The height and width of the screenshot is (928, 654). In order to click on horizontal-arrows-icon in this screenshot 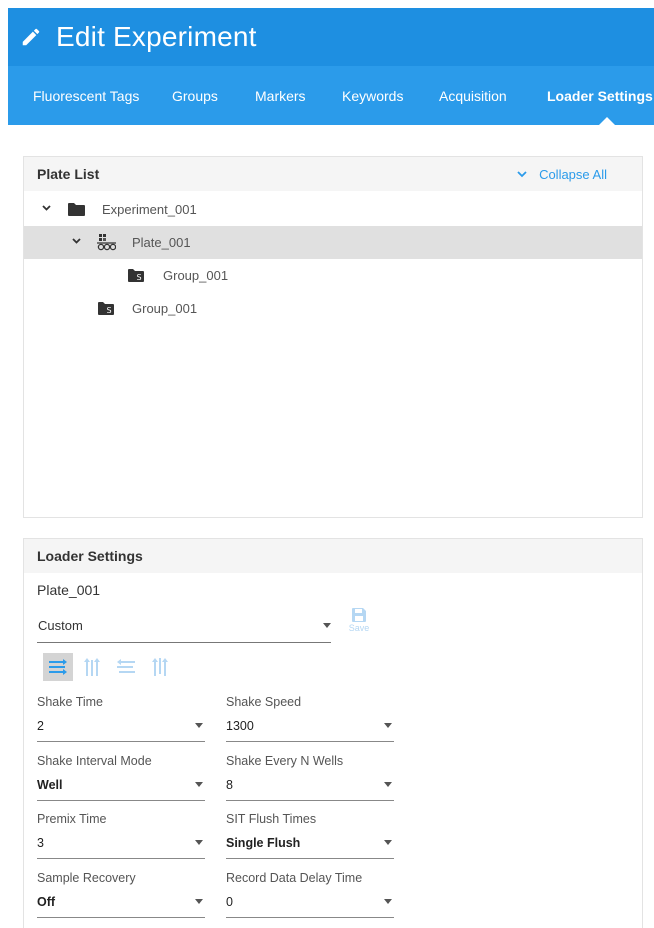, I will do `click(58, 667)`.